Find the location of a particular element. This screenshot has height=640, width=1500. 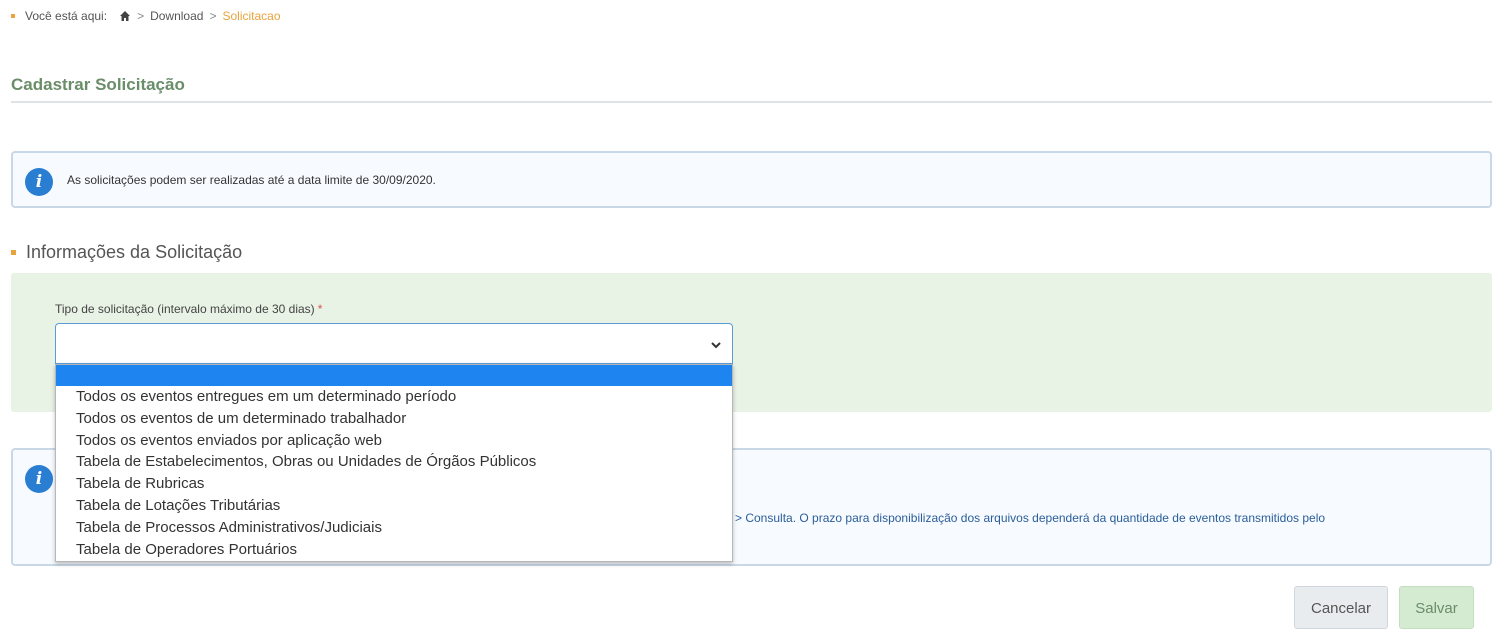

breadcrumb: Você está aqui: > Download > Solicitacao is located at coordinates (146, 16).